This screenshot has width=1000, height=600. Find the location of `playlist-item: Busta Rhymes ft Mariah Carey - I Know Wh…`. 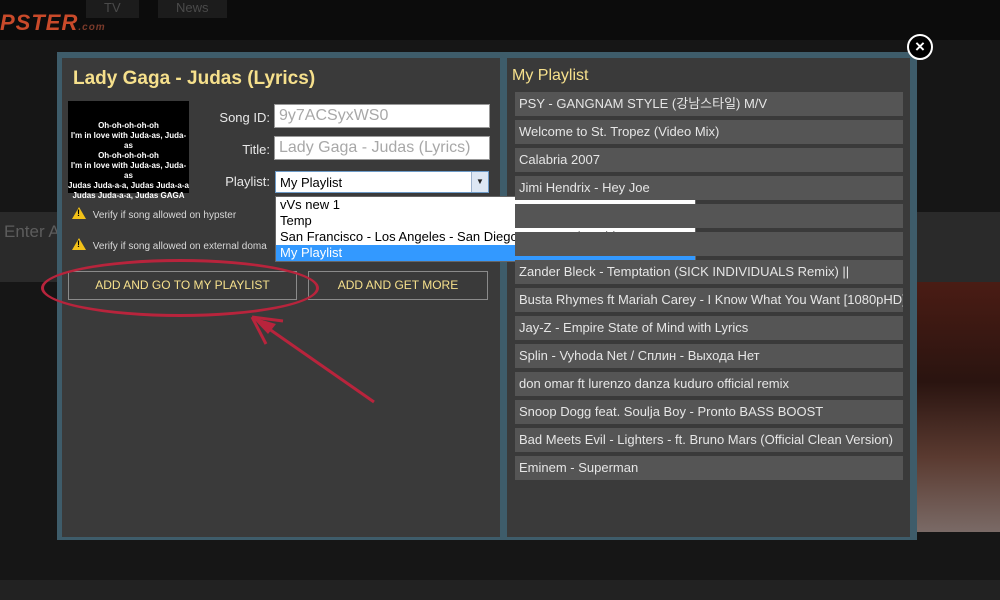

playlist-item: Busta Rhymes ft Mariah Carey - I Know Wh… is located at coordinates (709, 300).